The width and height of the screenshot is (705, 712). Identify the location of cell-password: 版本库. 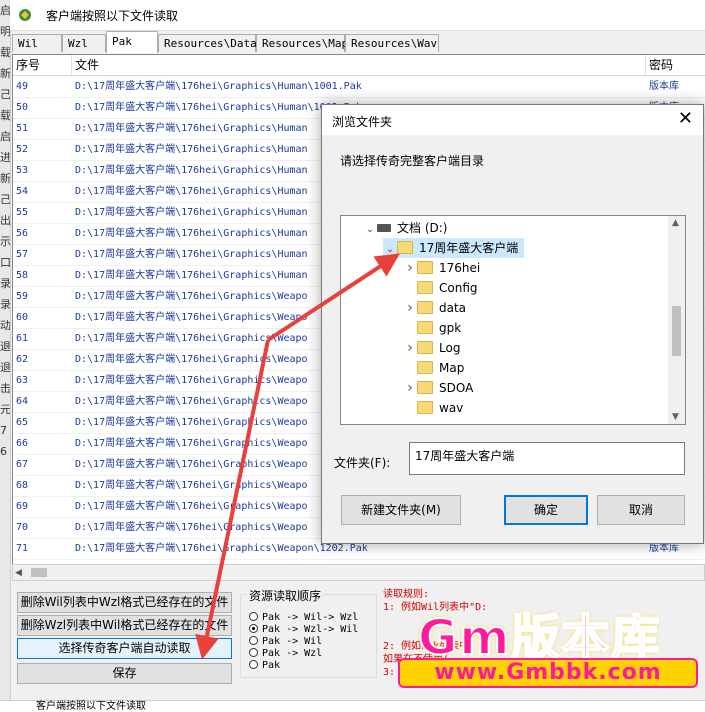
(664, 86).